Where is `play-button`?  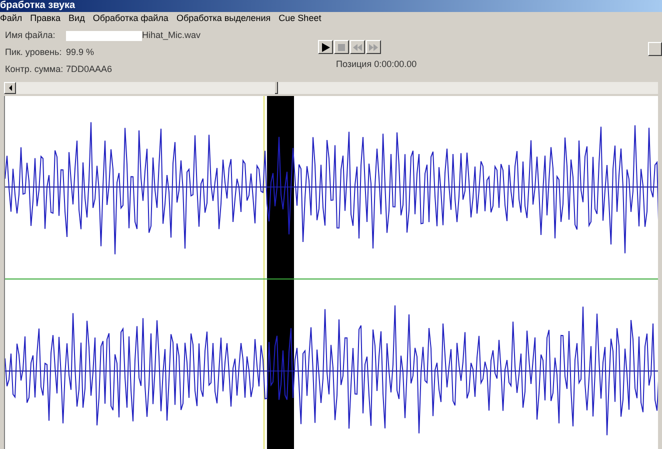
play-button is located at coordinates (325, 47).